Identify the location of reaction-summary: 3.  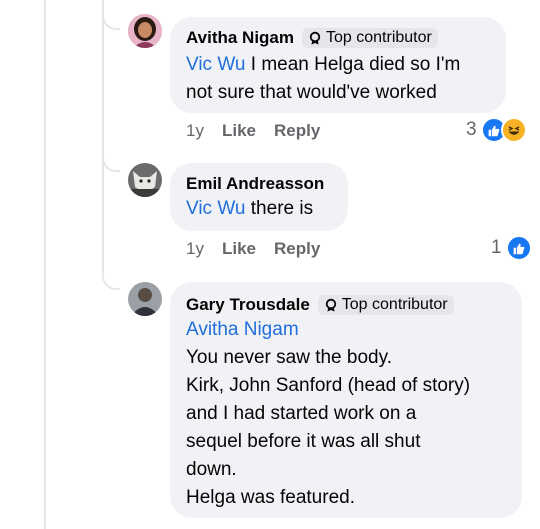
(496, 130).